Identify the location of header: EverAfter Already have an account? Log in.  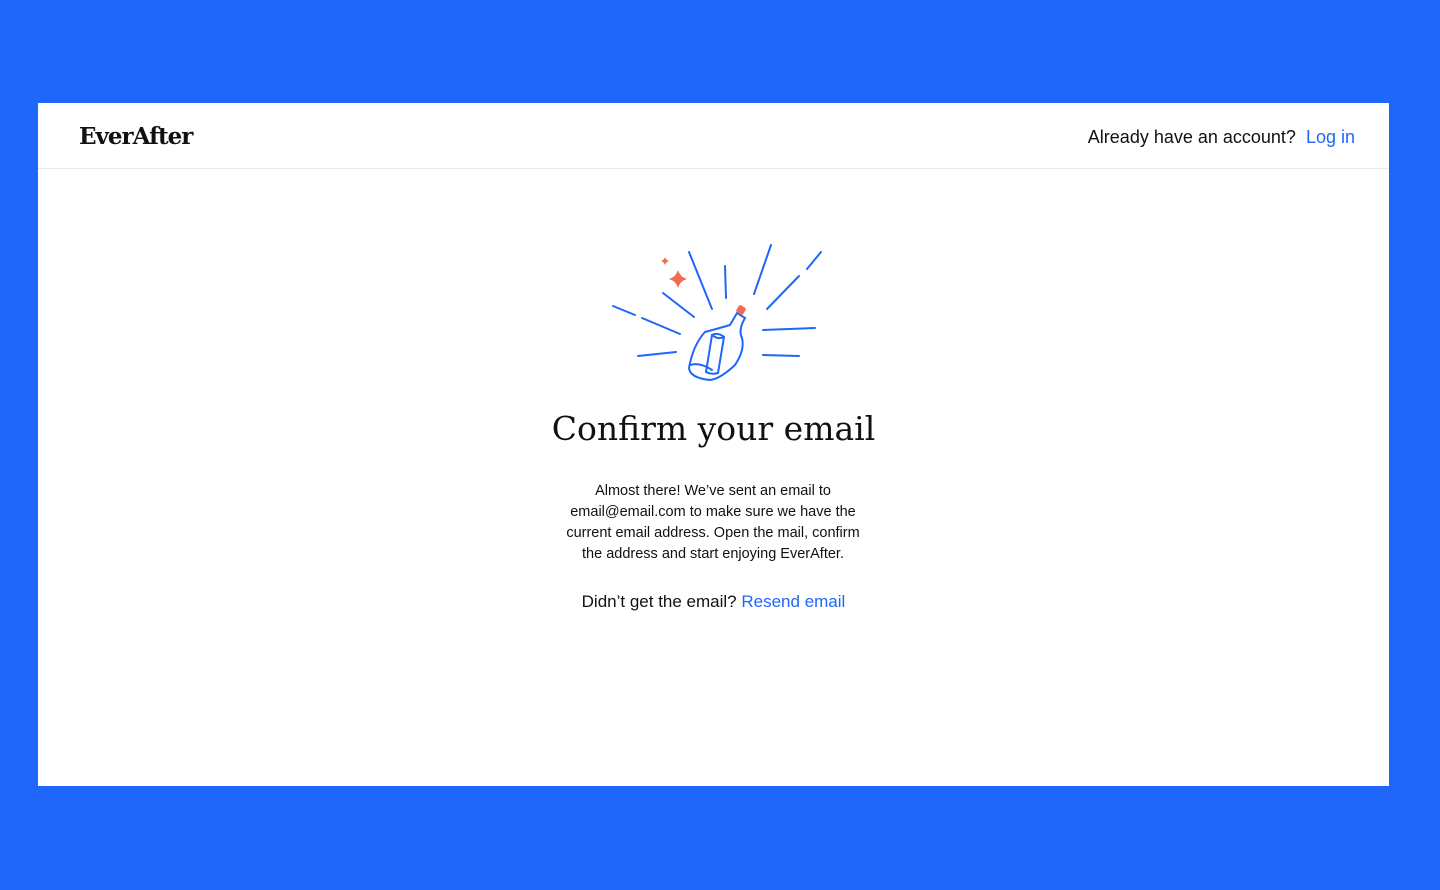
(713, 136).